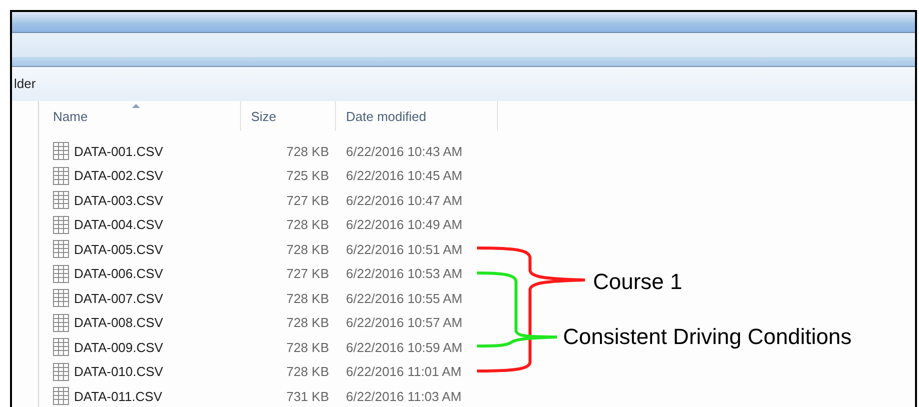  Describe the element at coordinates (288, 116) in the screenshot. I see `column-header: Size` at that location.